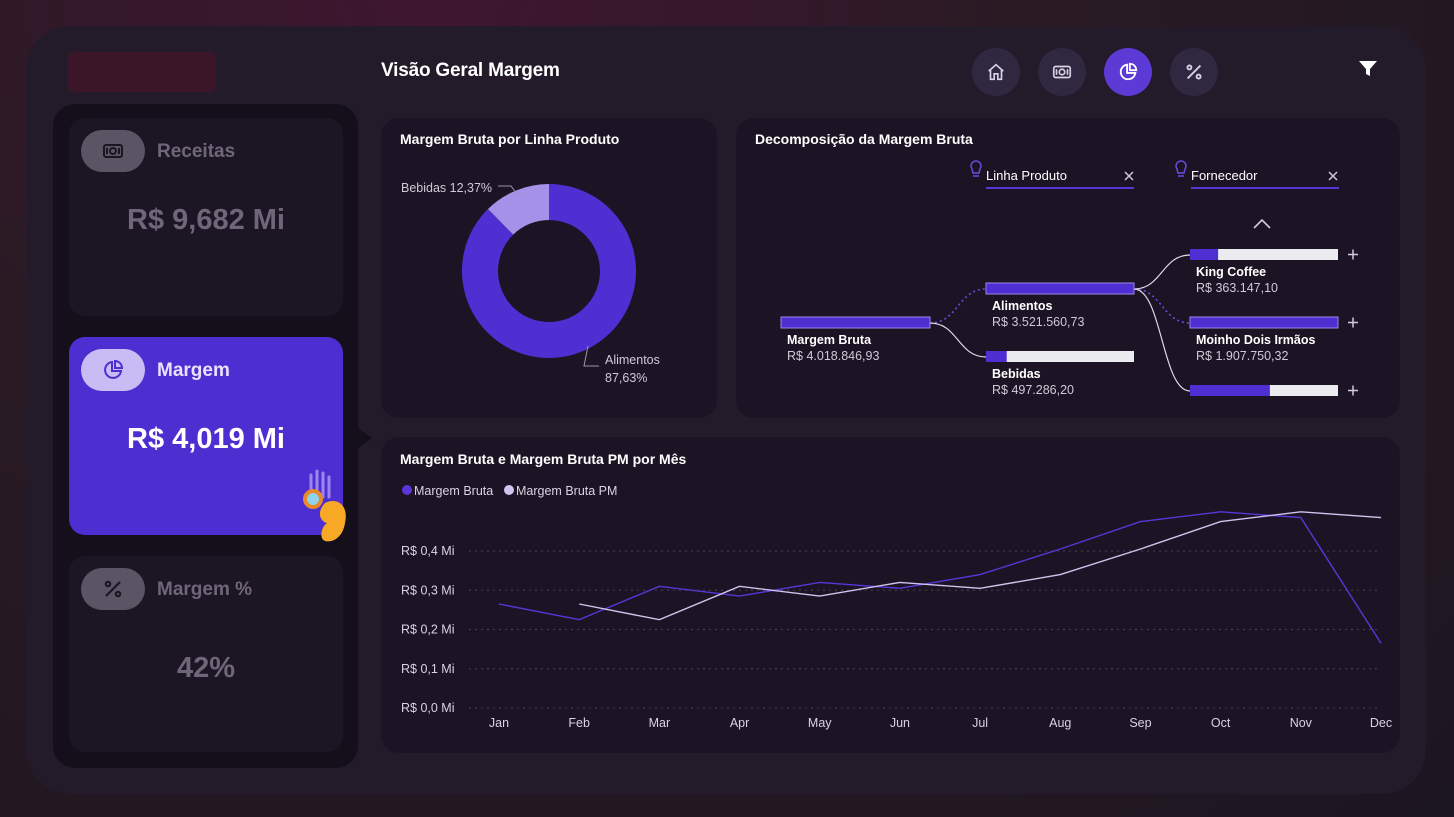 Image resolution: width=1454 pixels, height=817 pixels. Describe the element at coordinates (193, 370) in the screenshot. I see `kpi-label: Margem` at that location.